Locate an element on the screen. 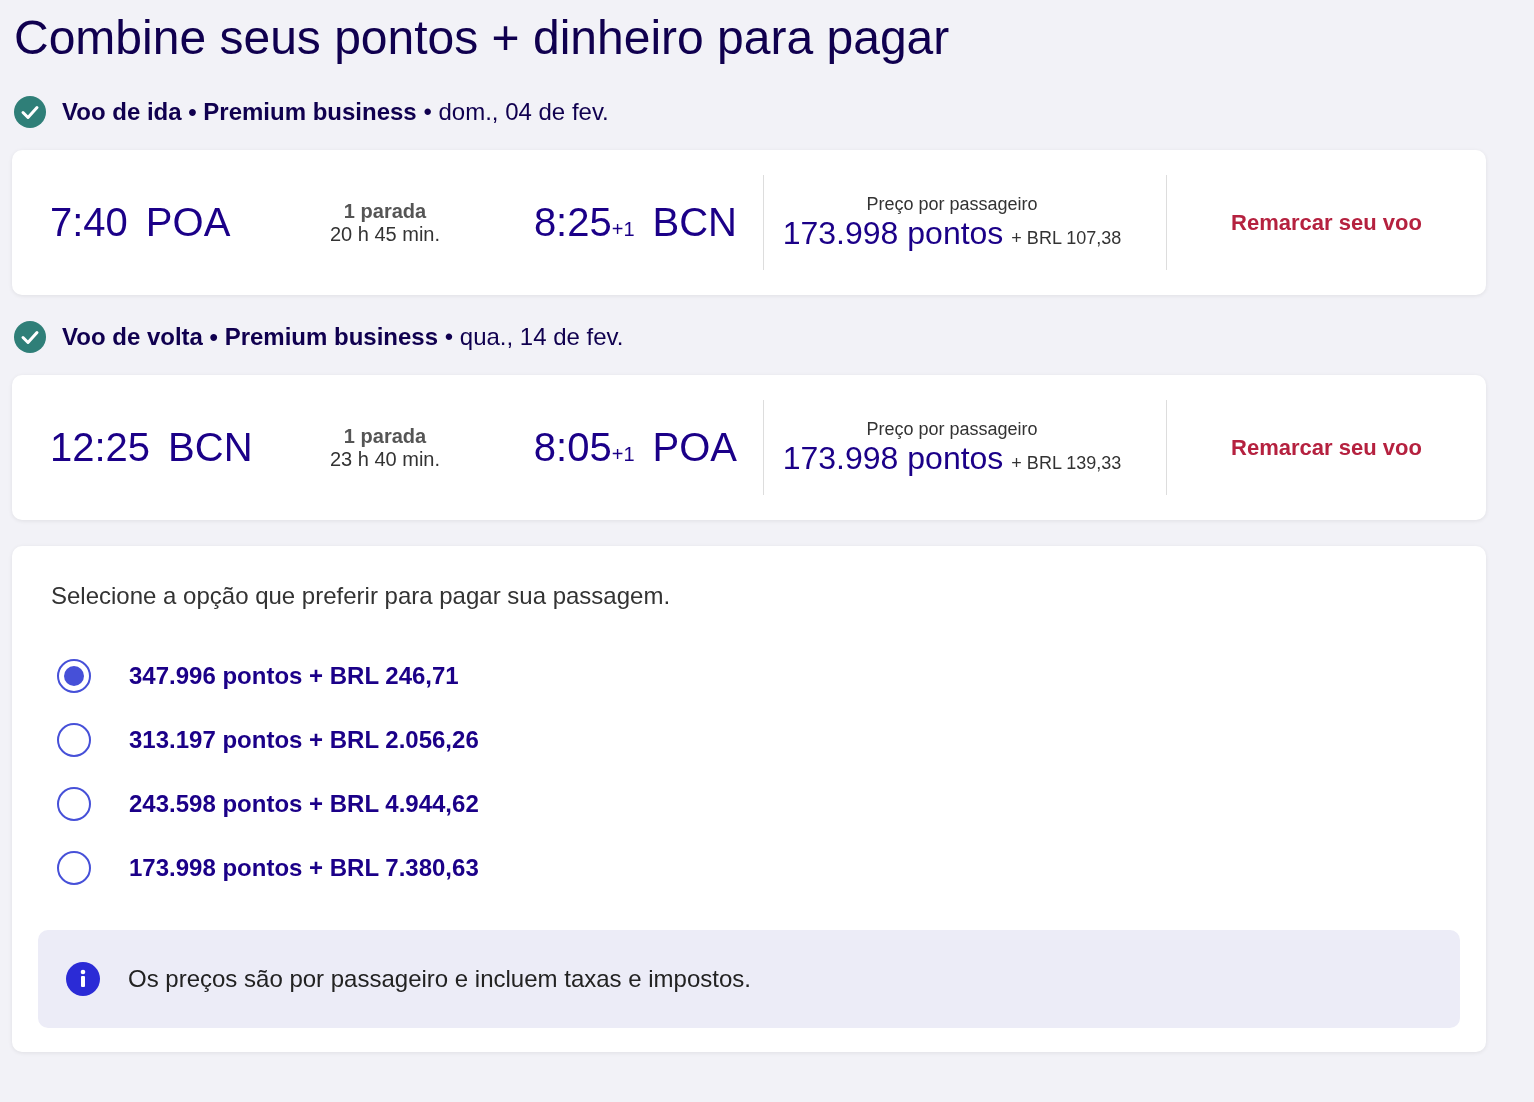  payment-prompt: Selecione a opção que preferir para pagar sua passagem. is located at coordinates (361, 596).